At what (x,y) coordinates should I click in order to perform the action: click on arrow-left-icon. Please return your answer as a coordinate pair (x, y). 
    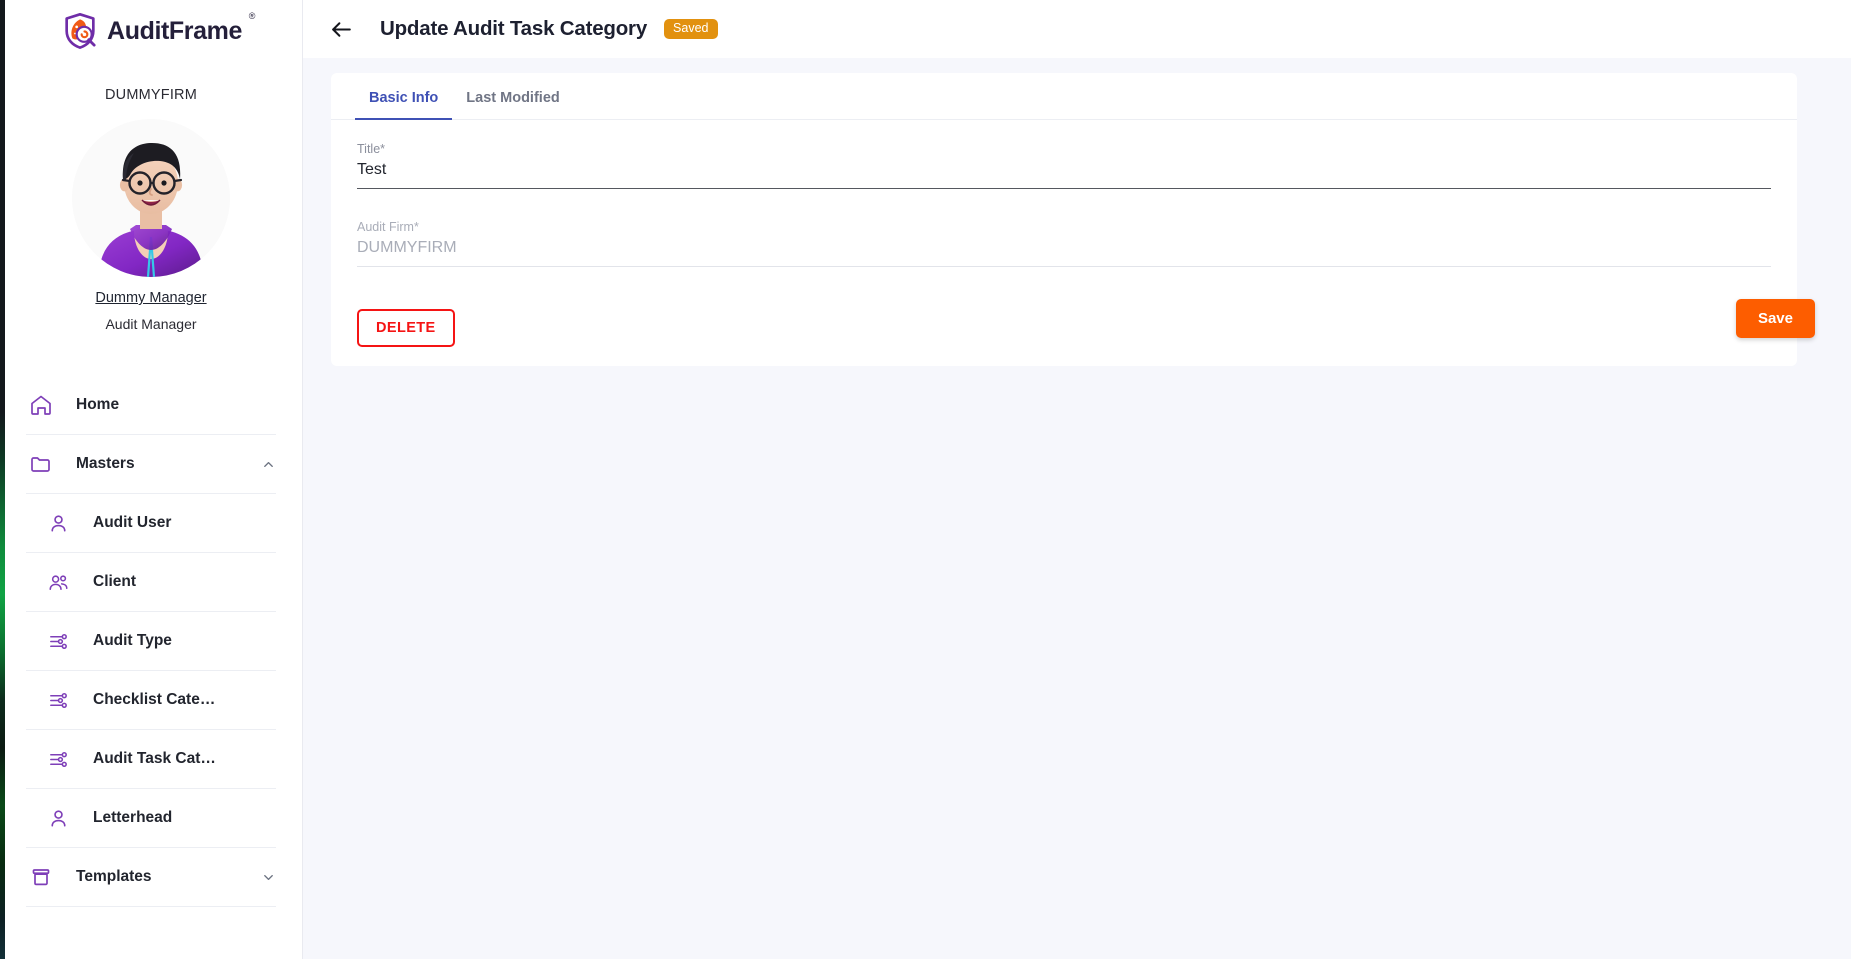
    Looking at the image, I should click on (341, 29).